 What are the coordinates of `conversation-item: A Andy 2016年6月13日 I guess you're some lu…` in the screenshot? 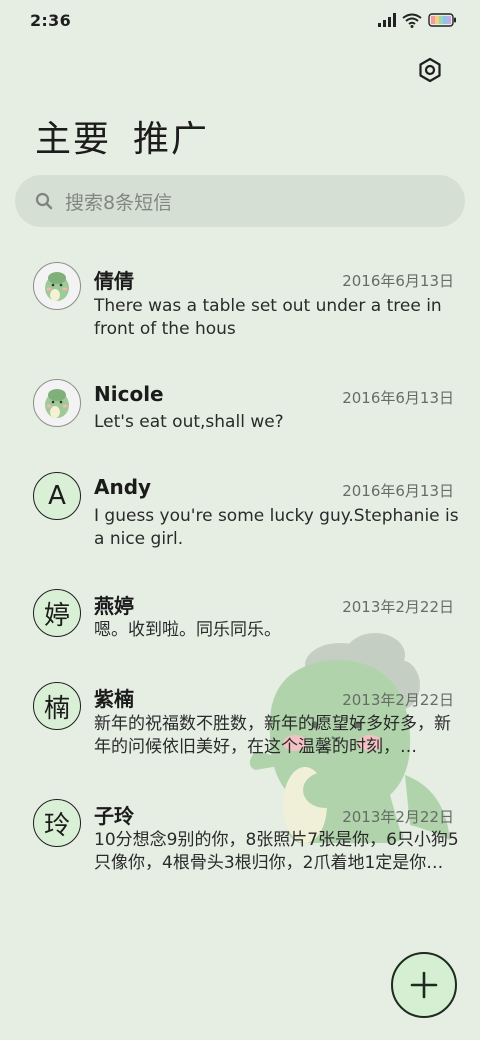 It's located at (240, 520).